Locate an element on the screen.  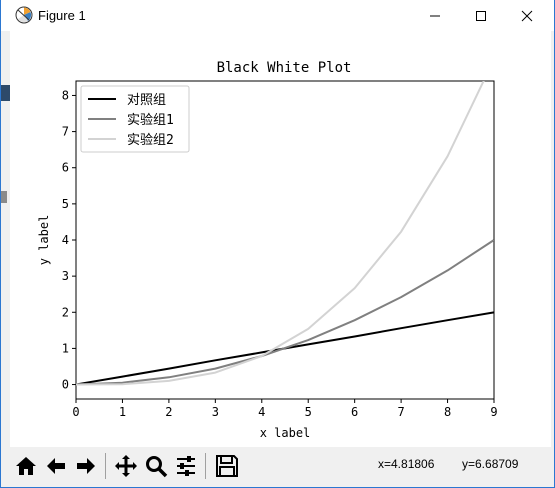
pan-icon is located at coordinates (126, 466).